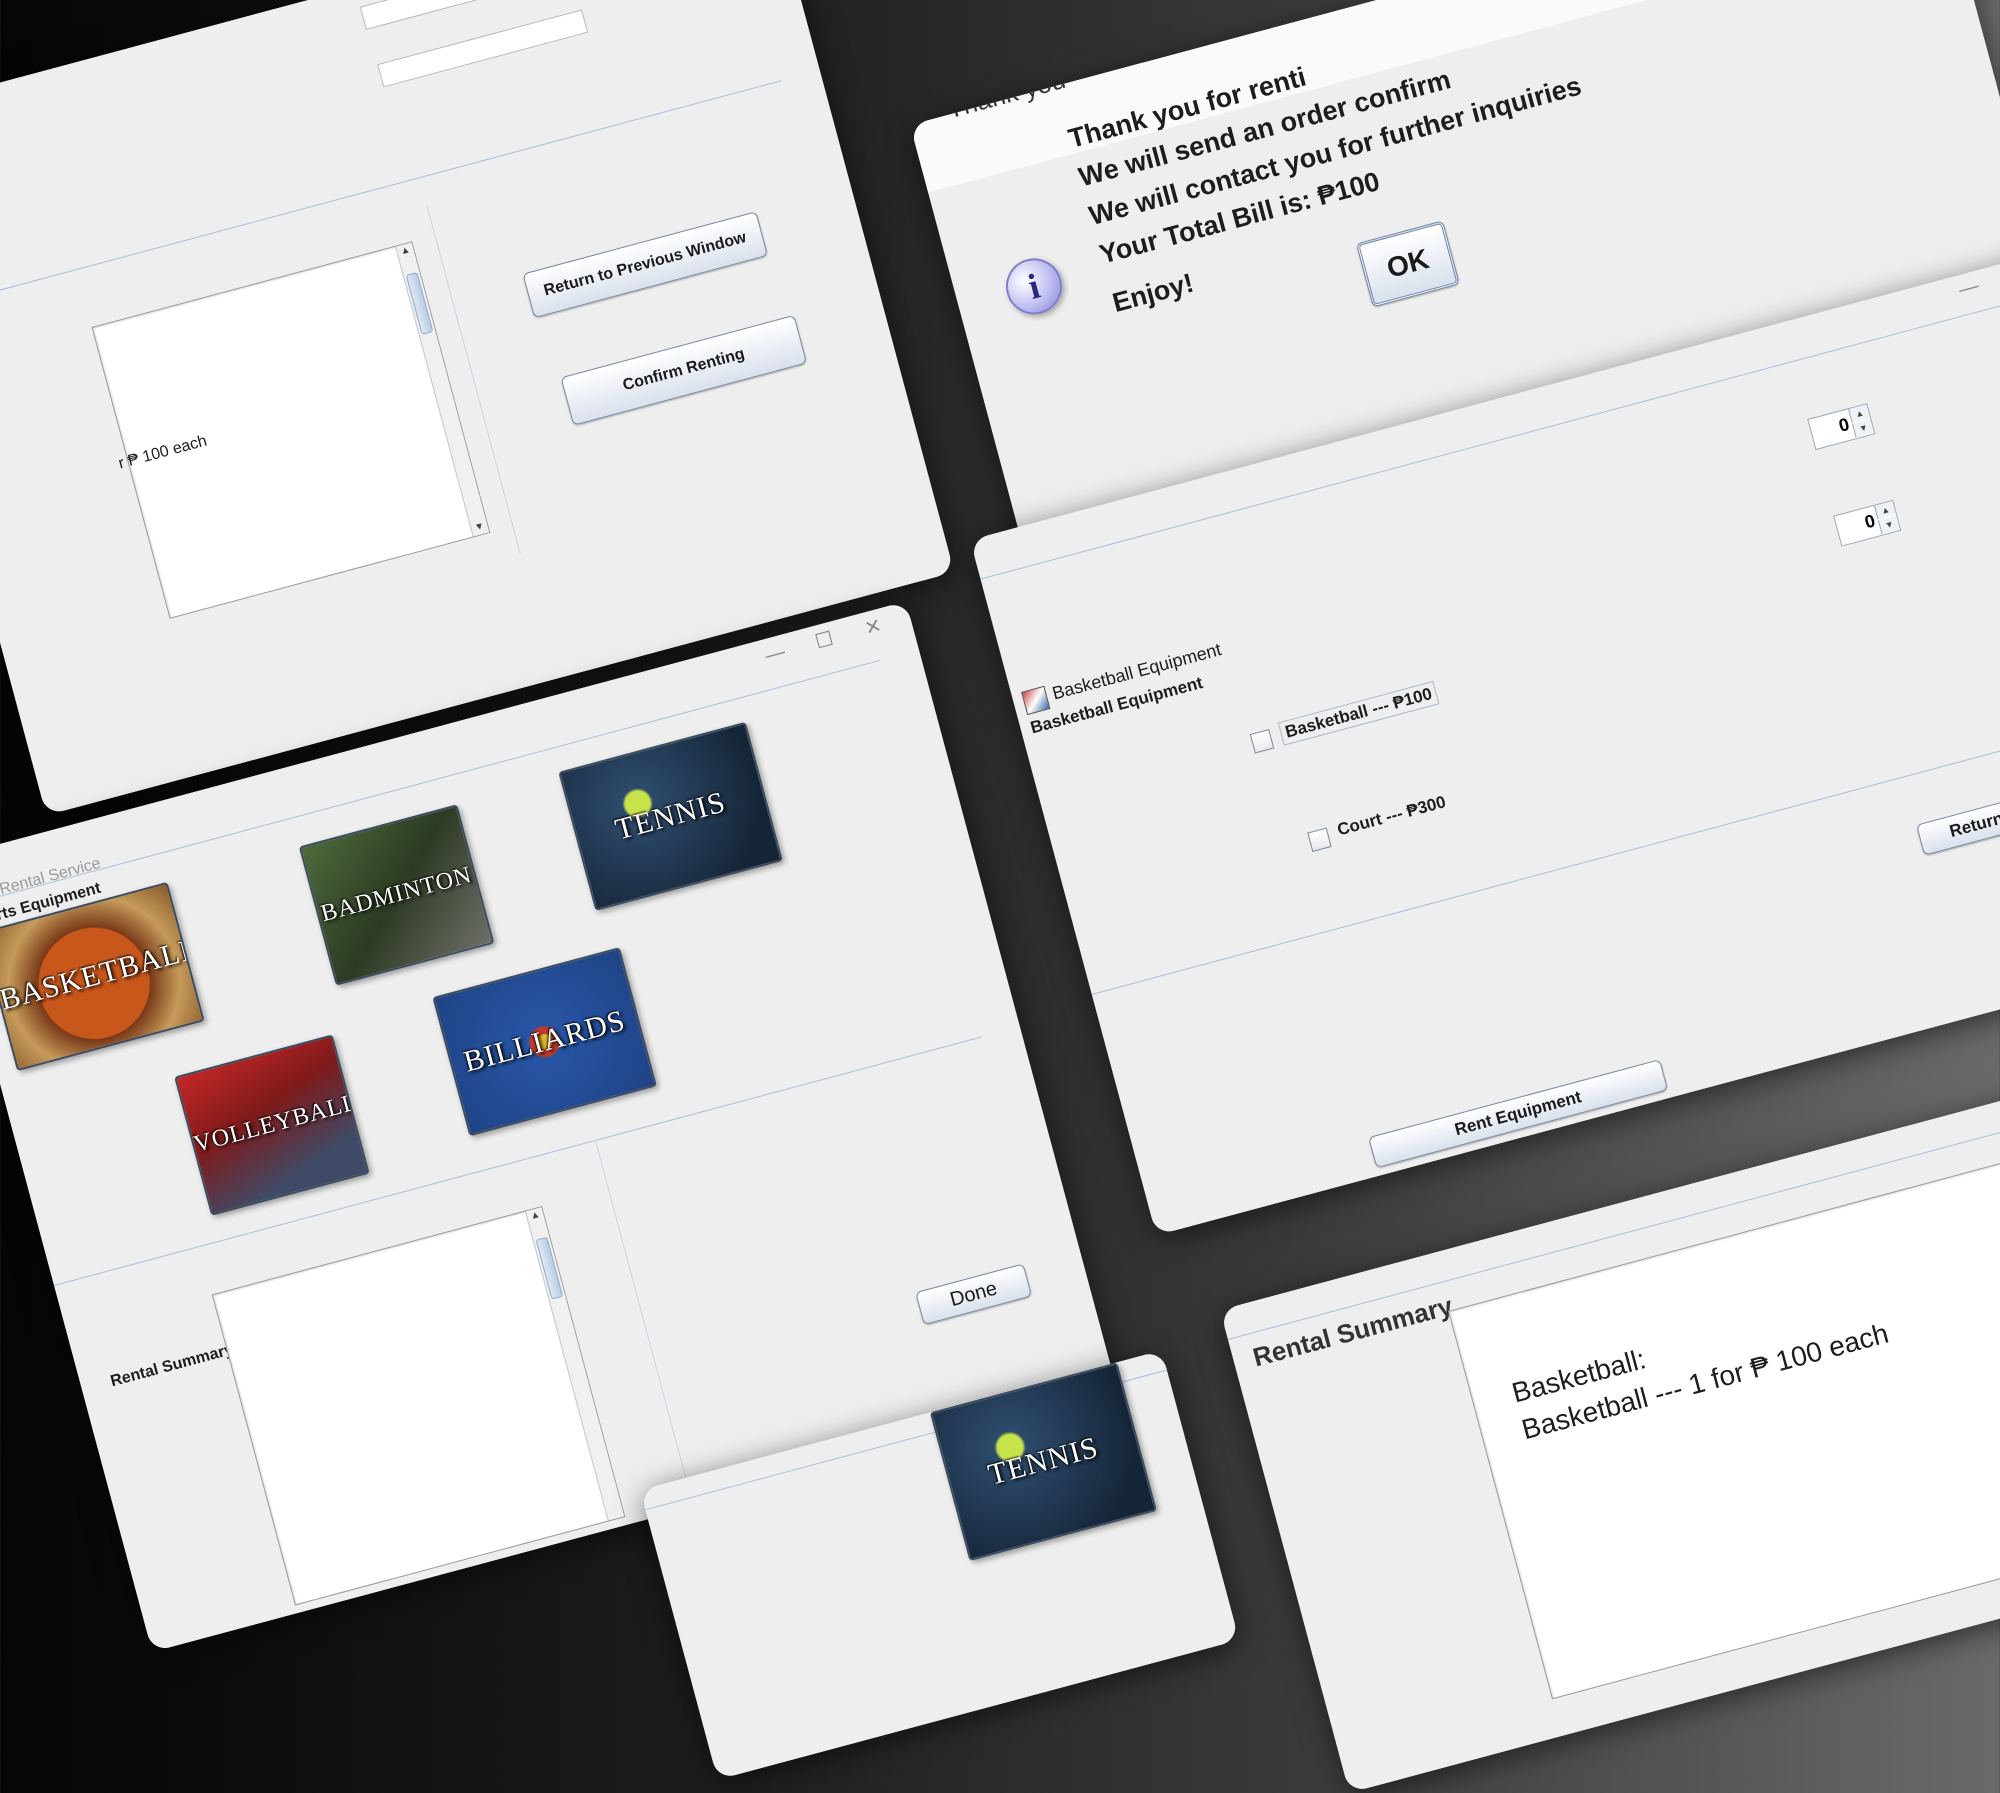 This screenshot has height=1793, width=2000. I want to click on dialog-line-5: Enjoy!, so click(1153, 292).